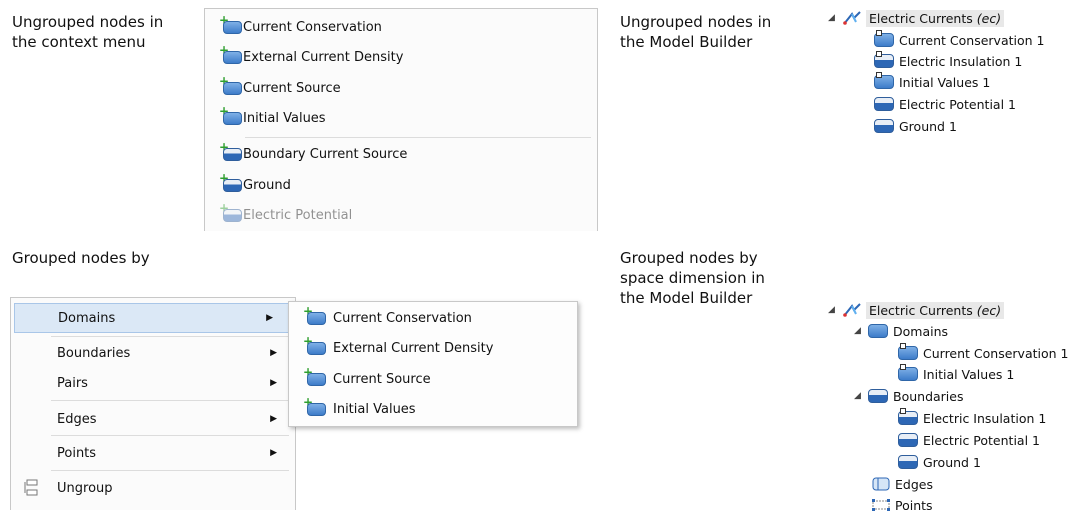  I want to click on tree-group-boundaries: ◢ Boundaries, so click(908, 396).